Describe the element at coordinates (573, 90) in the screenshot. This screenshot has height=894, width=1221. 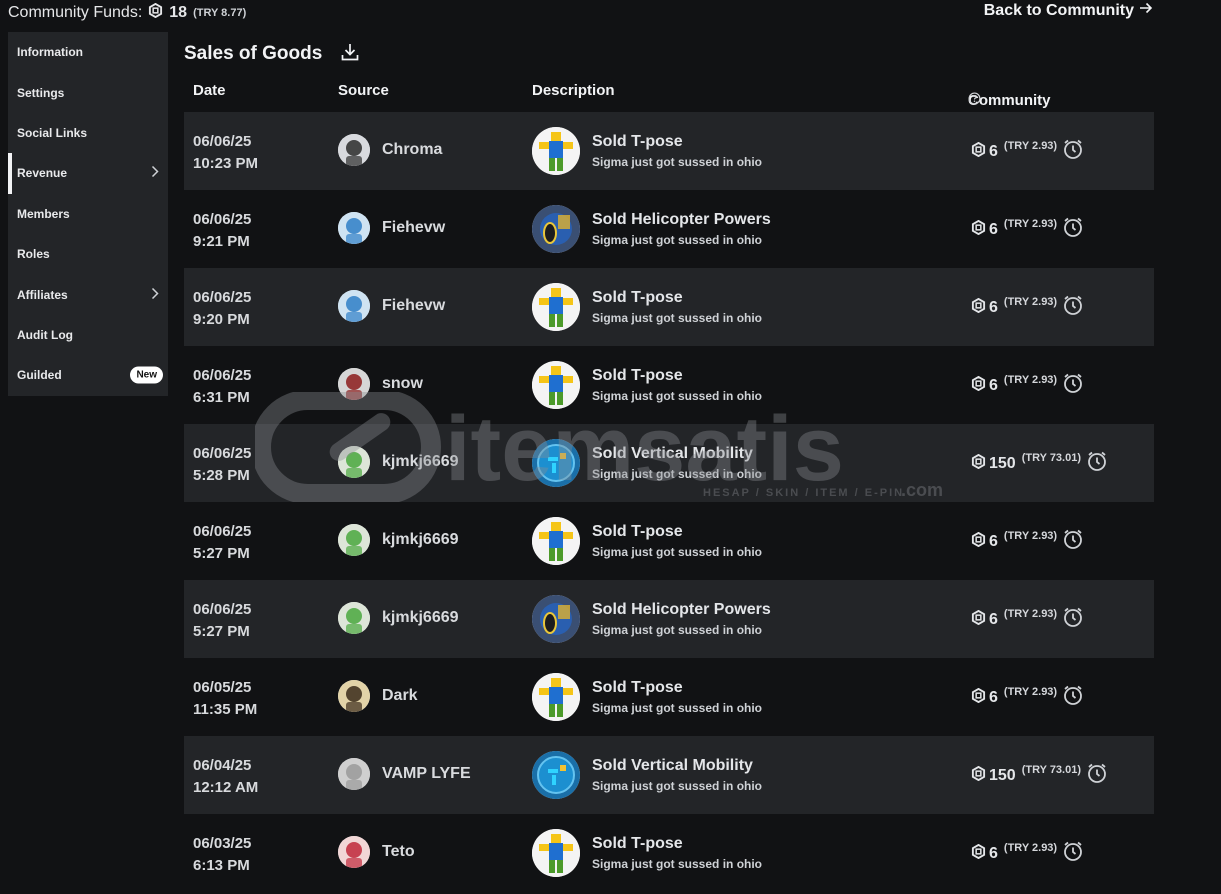
I see `column-header-description: Description` at that location.